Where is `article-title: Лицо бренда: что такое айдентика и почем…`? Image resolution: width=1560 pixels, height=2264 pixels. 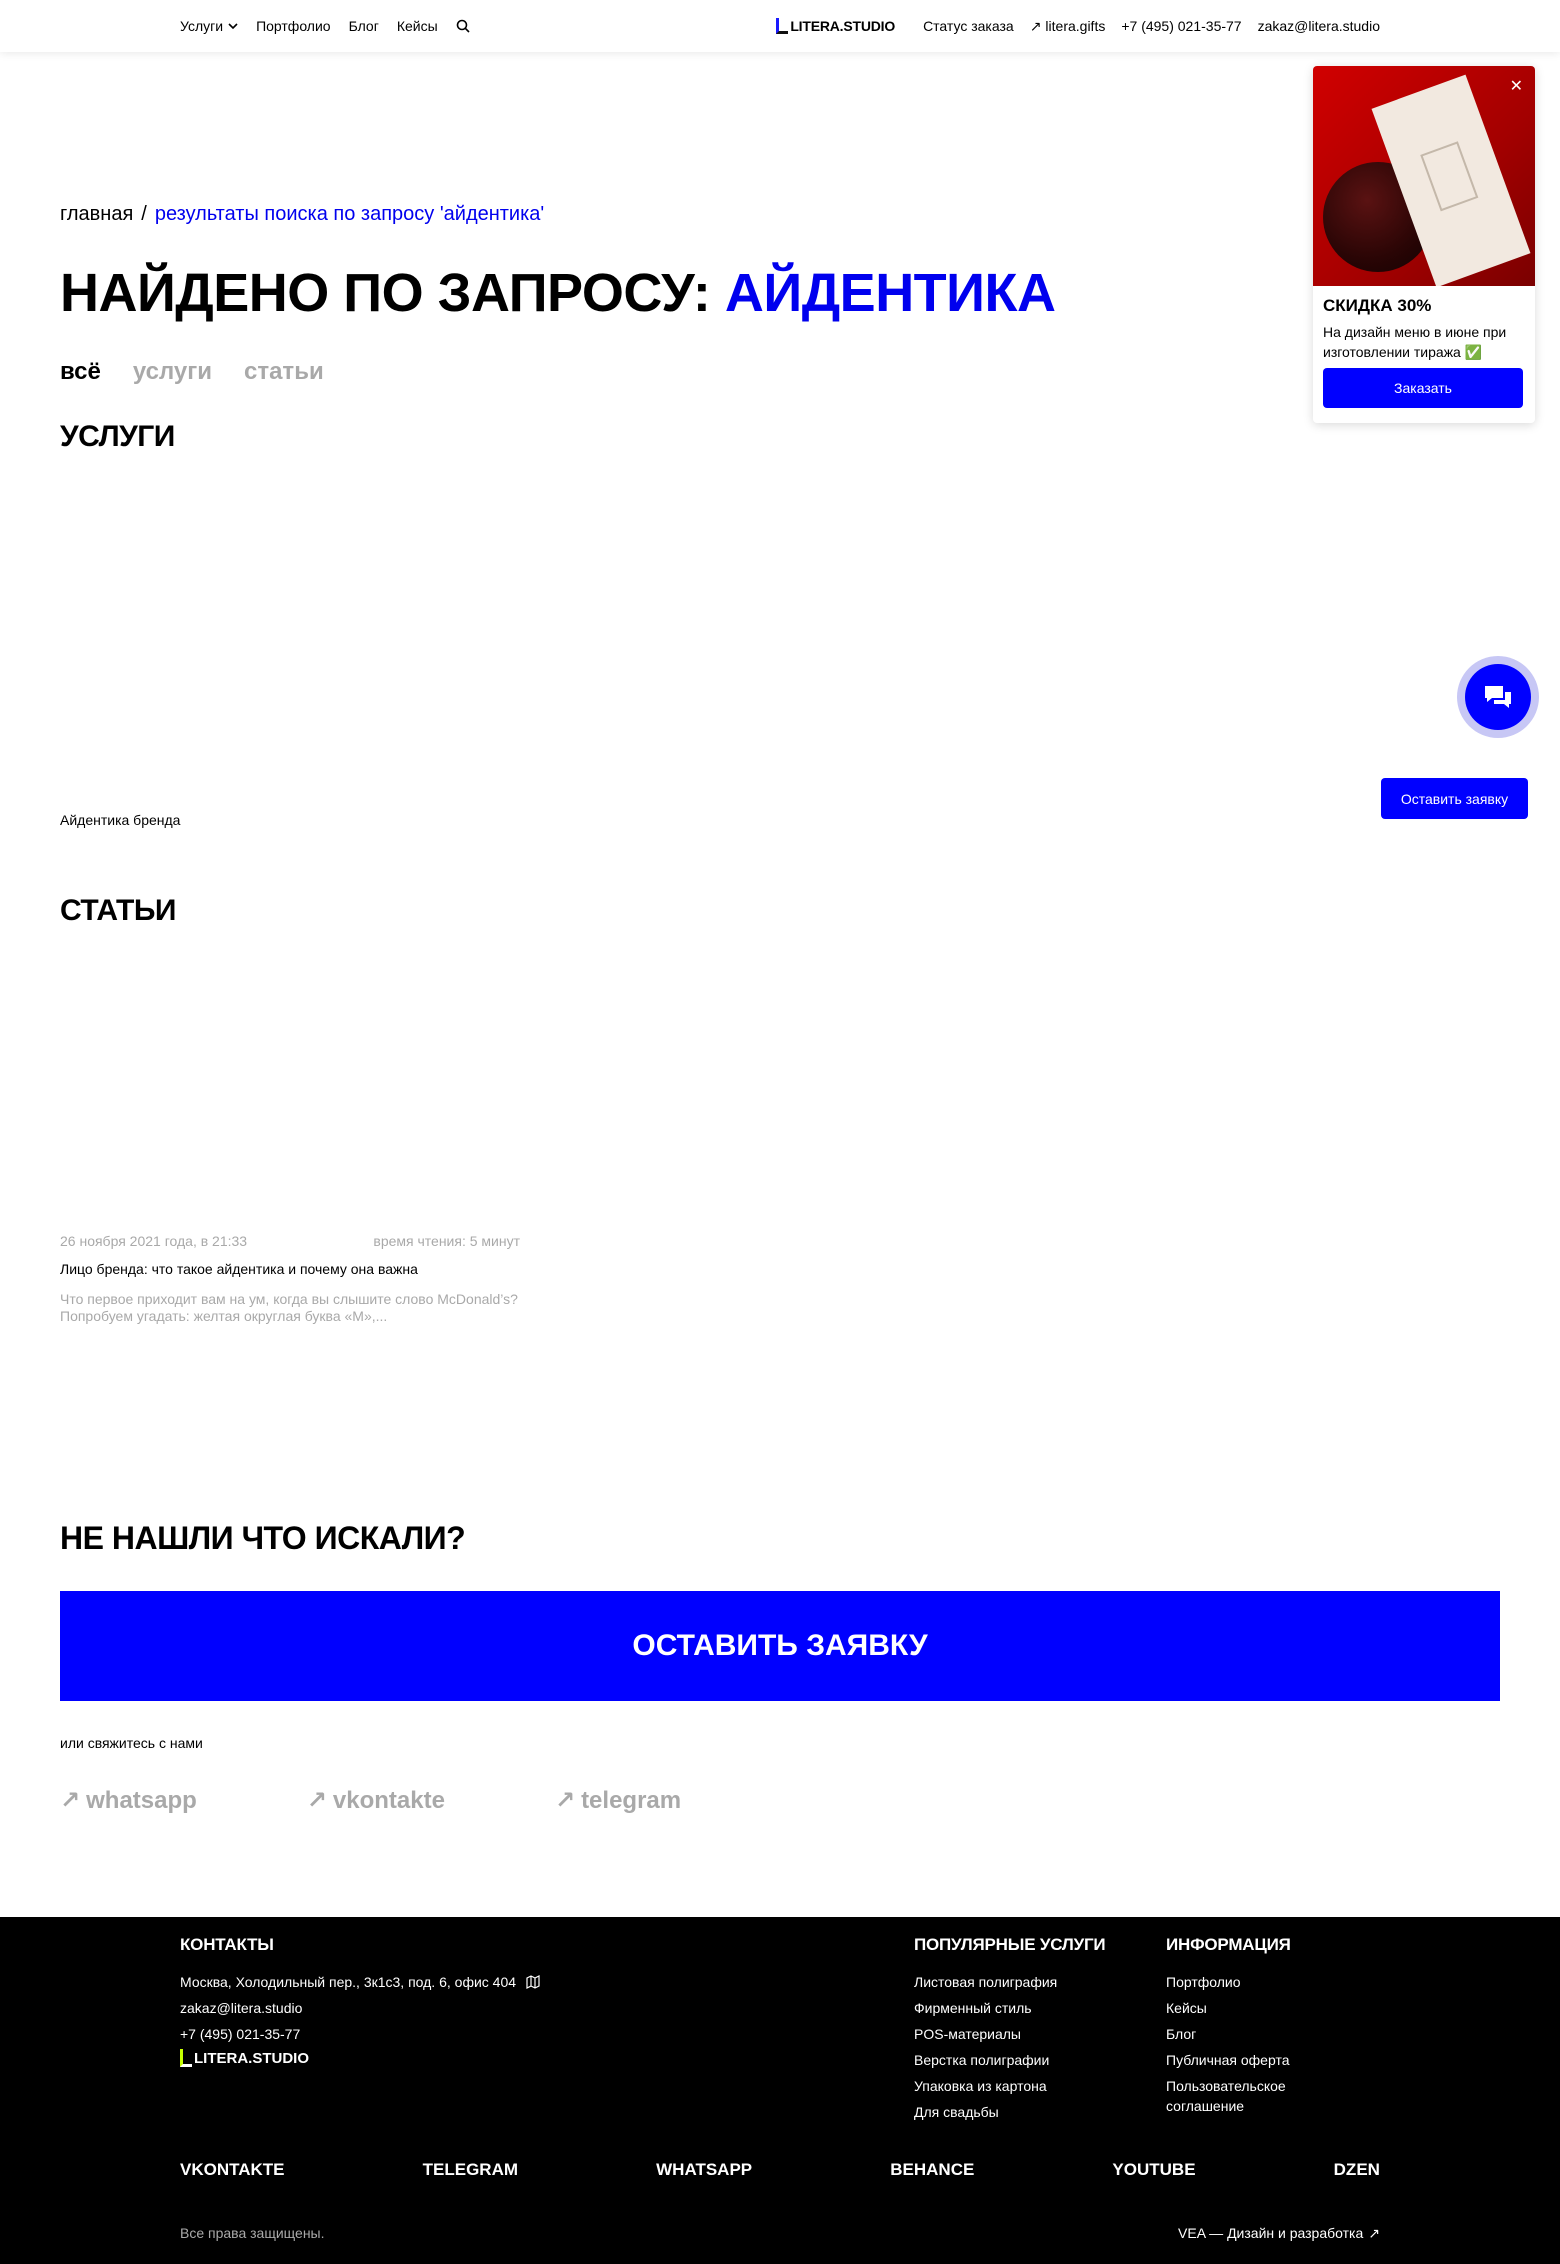
article-title: Лицо бренда: что такое айдентика и почем… is located at coordinates (290, 1269).